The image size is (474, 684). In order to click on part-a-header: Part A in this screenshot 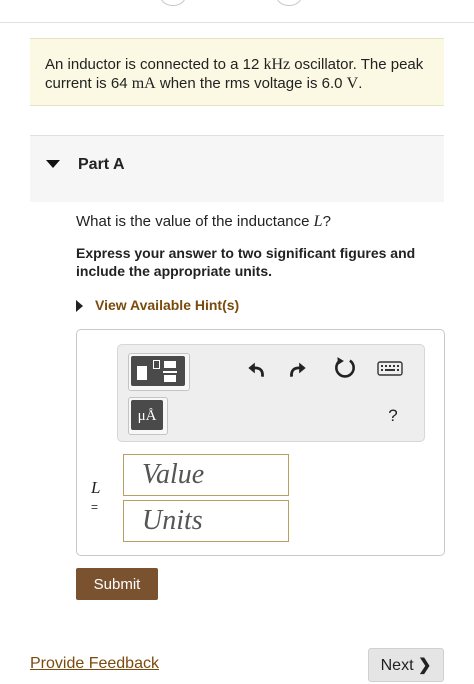, I will do `click(237, 168)`.